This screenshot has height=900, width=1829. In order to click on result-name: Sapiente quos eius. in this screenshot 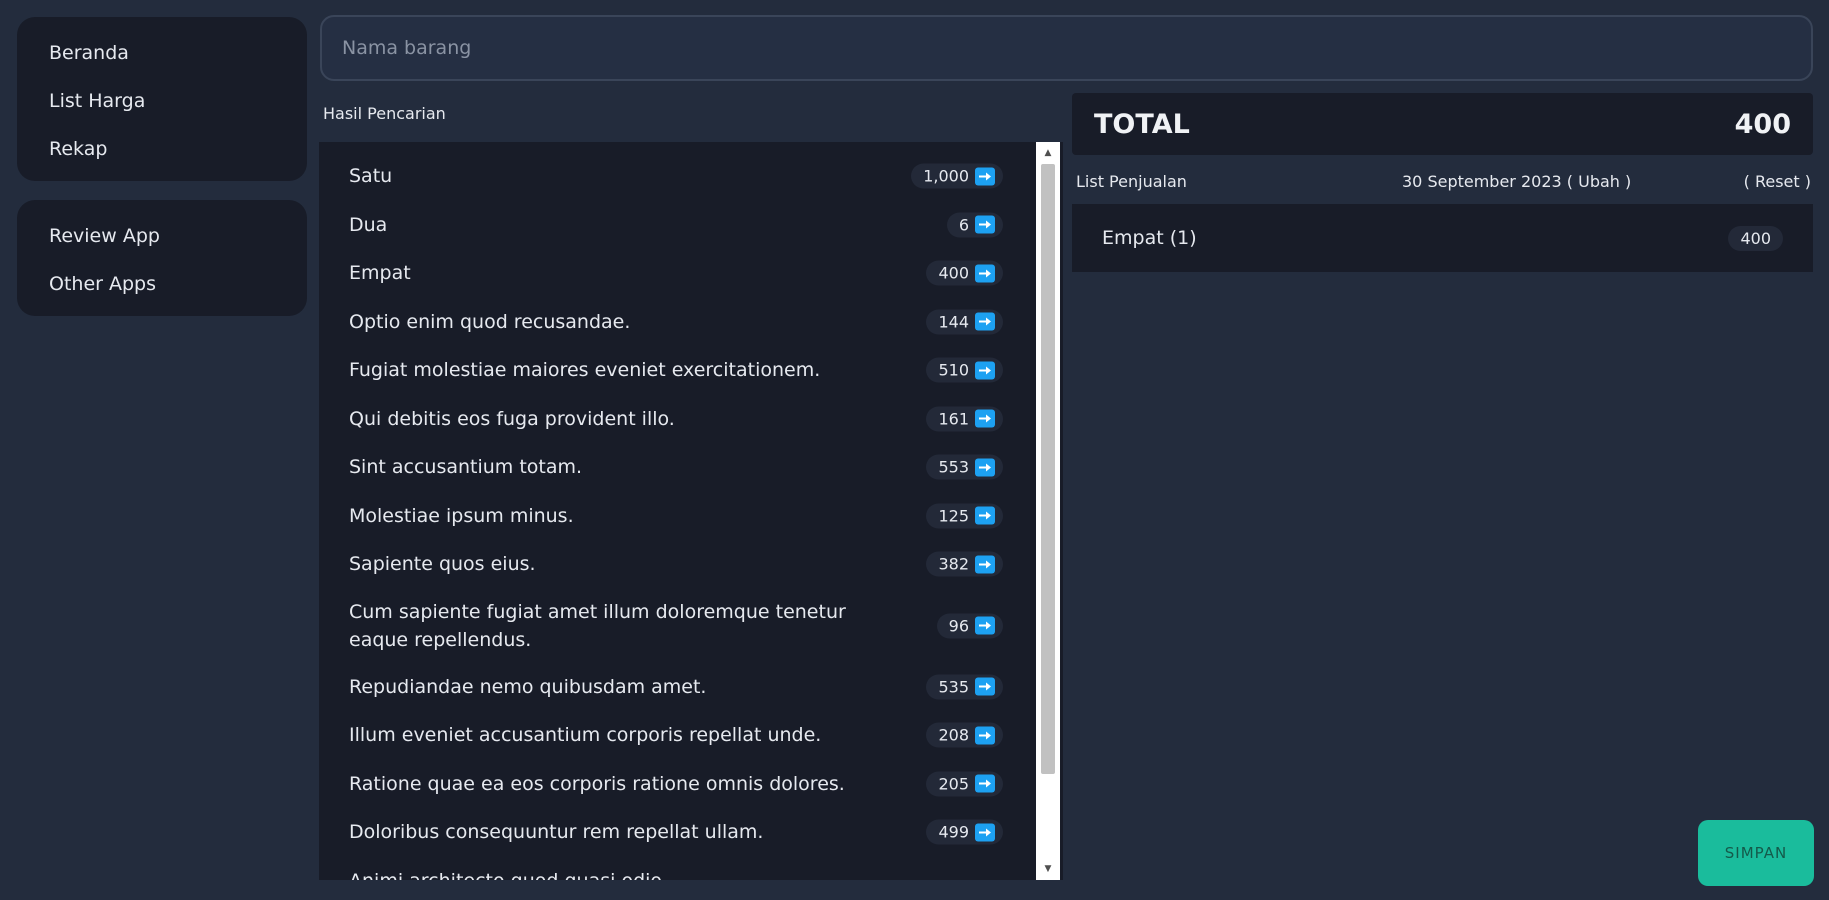, I will do `click(442, 564)`.